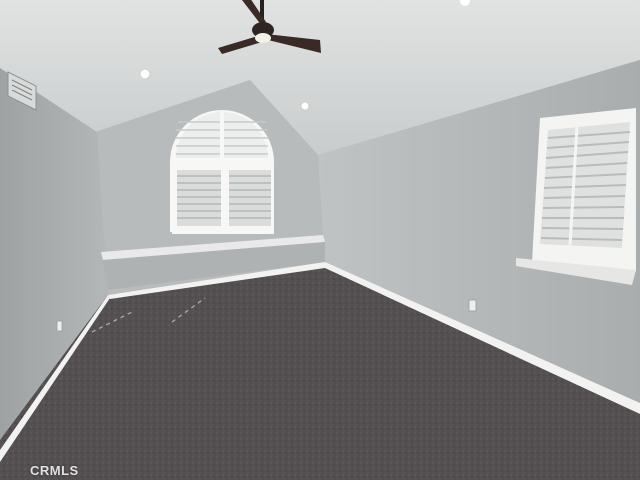 This screenshot has width=640, height=480. I want to click on watermark: CRMLS, so click(54, 470).